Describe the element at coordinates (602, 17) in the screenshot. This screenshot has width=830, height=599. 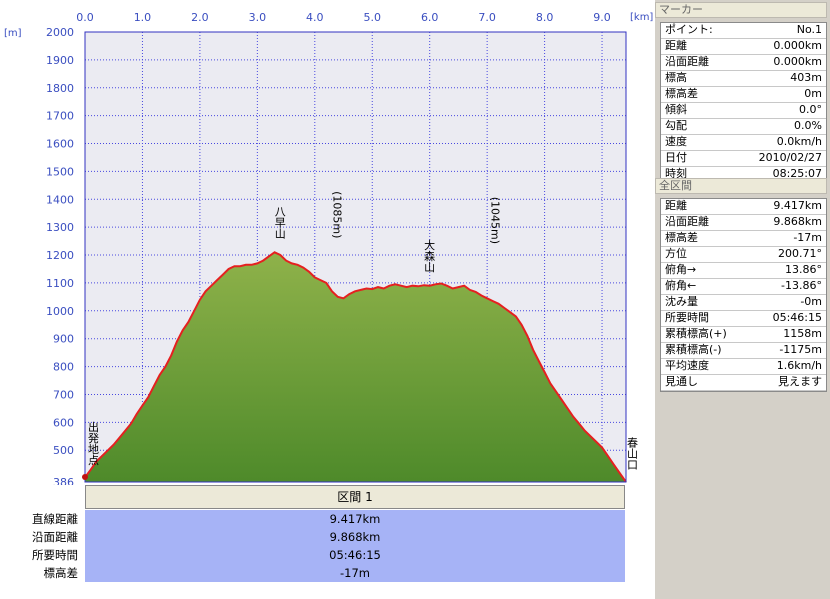
I see `x-tick-label: 9.0` at that location.